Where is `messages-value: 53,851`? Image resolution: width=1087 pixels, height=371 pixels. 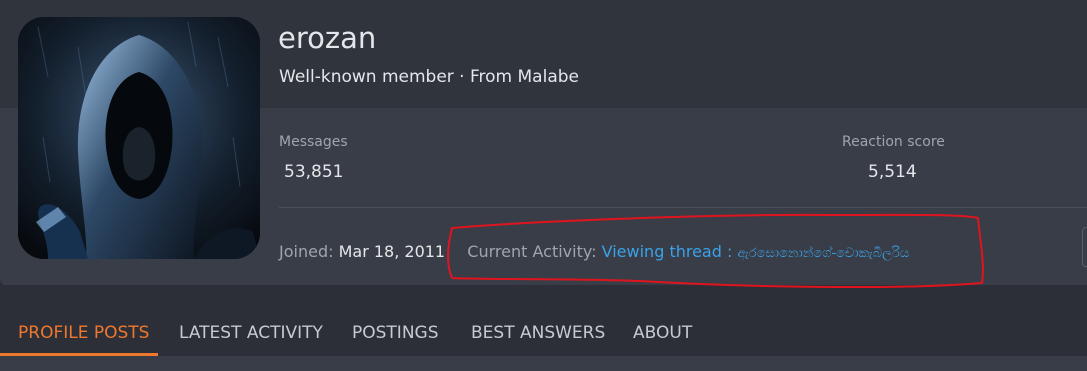
messages-value: 53,851 is located at coordinates (313, 172).